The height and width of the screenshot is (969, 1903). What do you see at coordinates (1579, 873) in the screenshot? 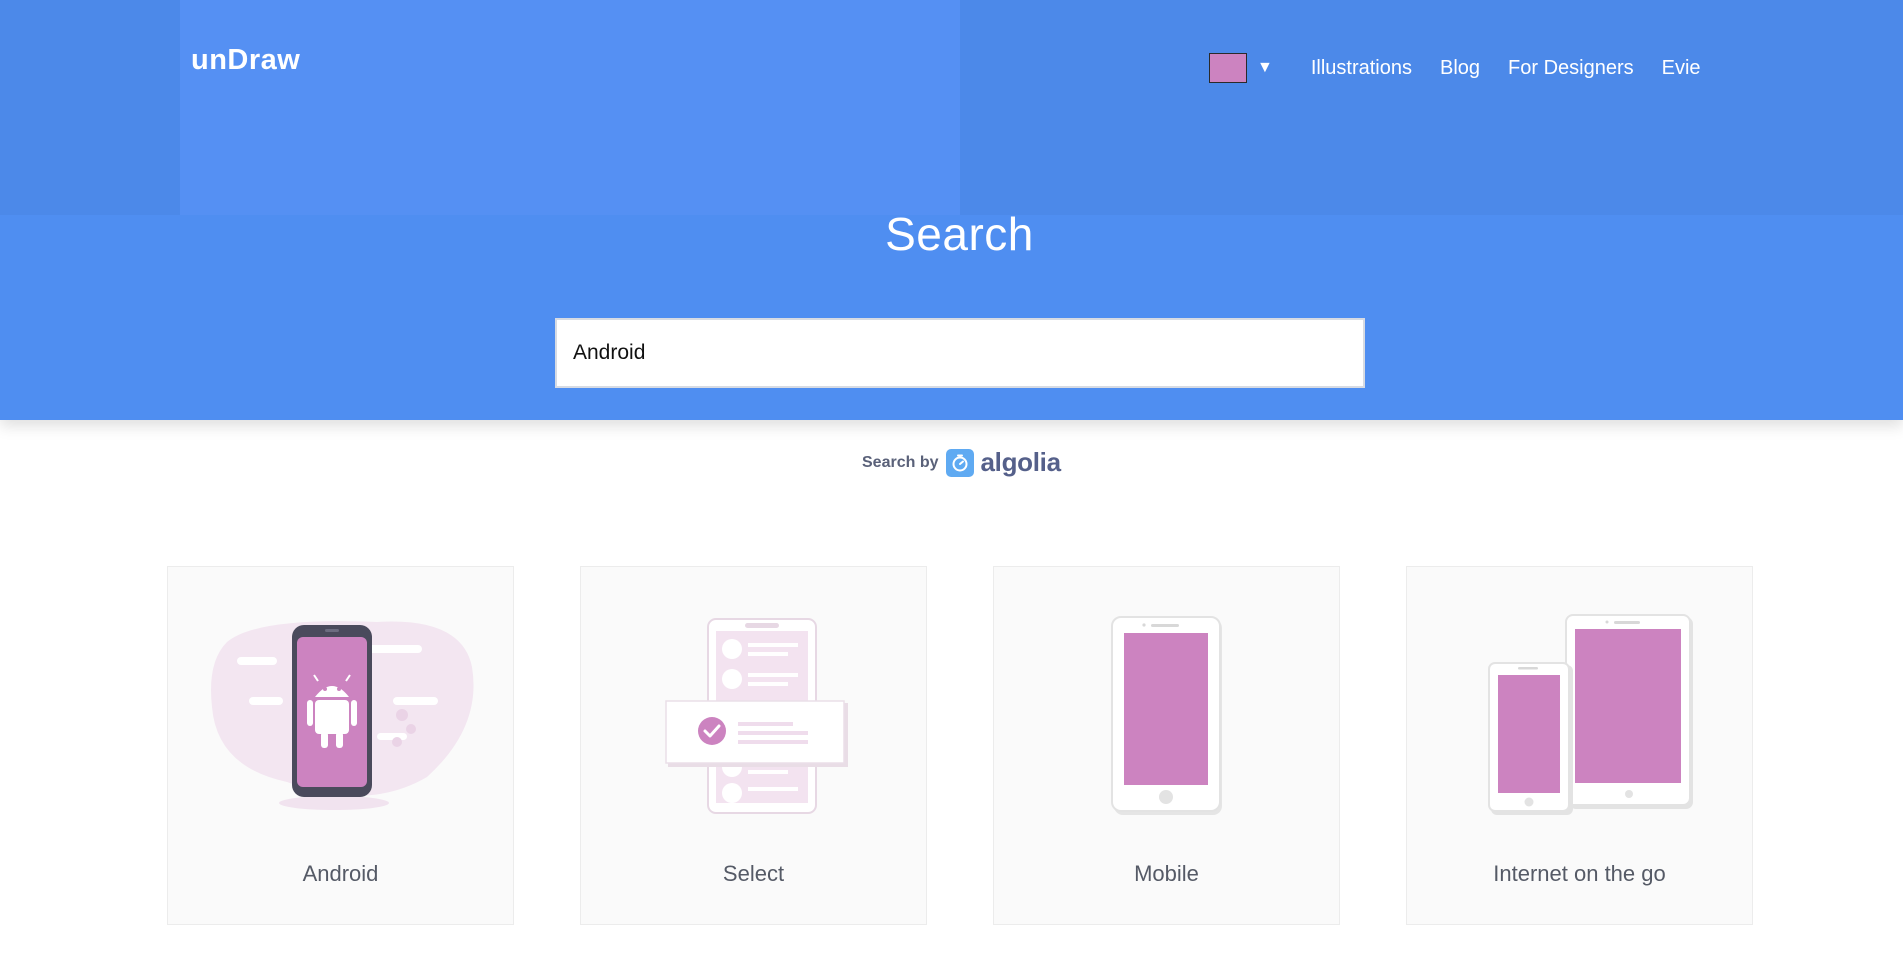
I see `result-card-label: Internet on the go` at bounding box center [1579, 873].